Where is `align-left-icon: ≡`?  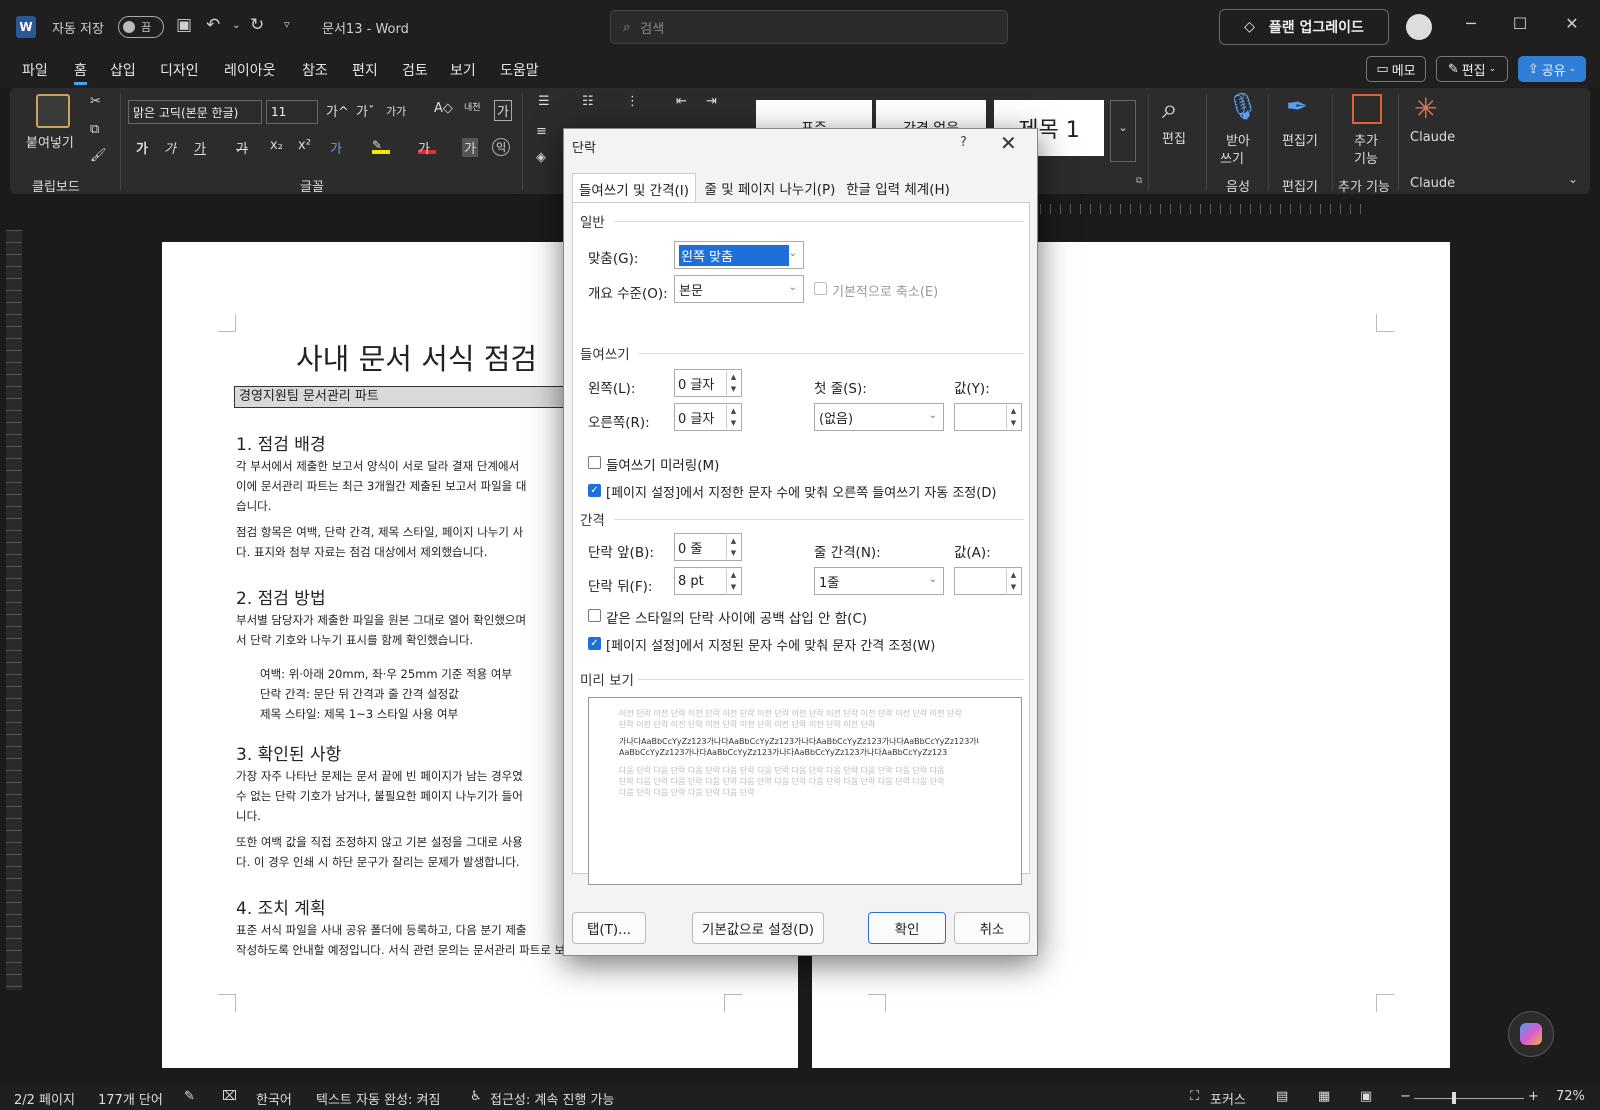 align-left-icon: ≡ is located at coordinates (541, 131).